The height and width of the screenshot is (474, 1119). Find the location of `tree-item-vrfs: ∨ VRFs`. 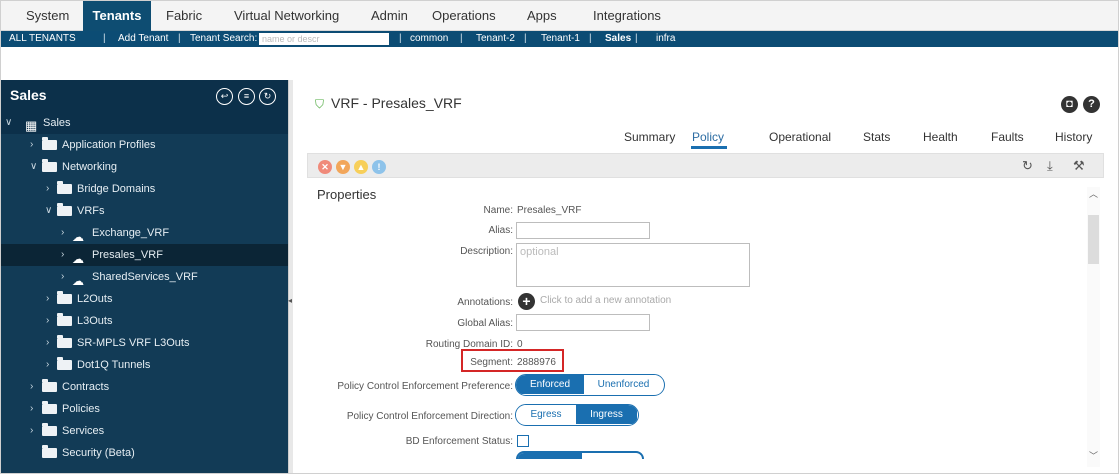

tree-item-vrfs: ∨ VRFs is located at coordinates (144, 211).